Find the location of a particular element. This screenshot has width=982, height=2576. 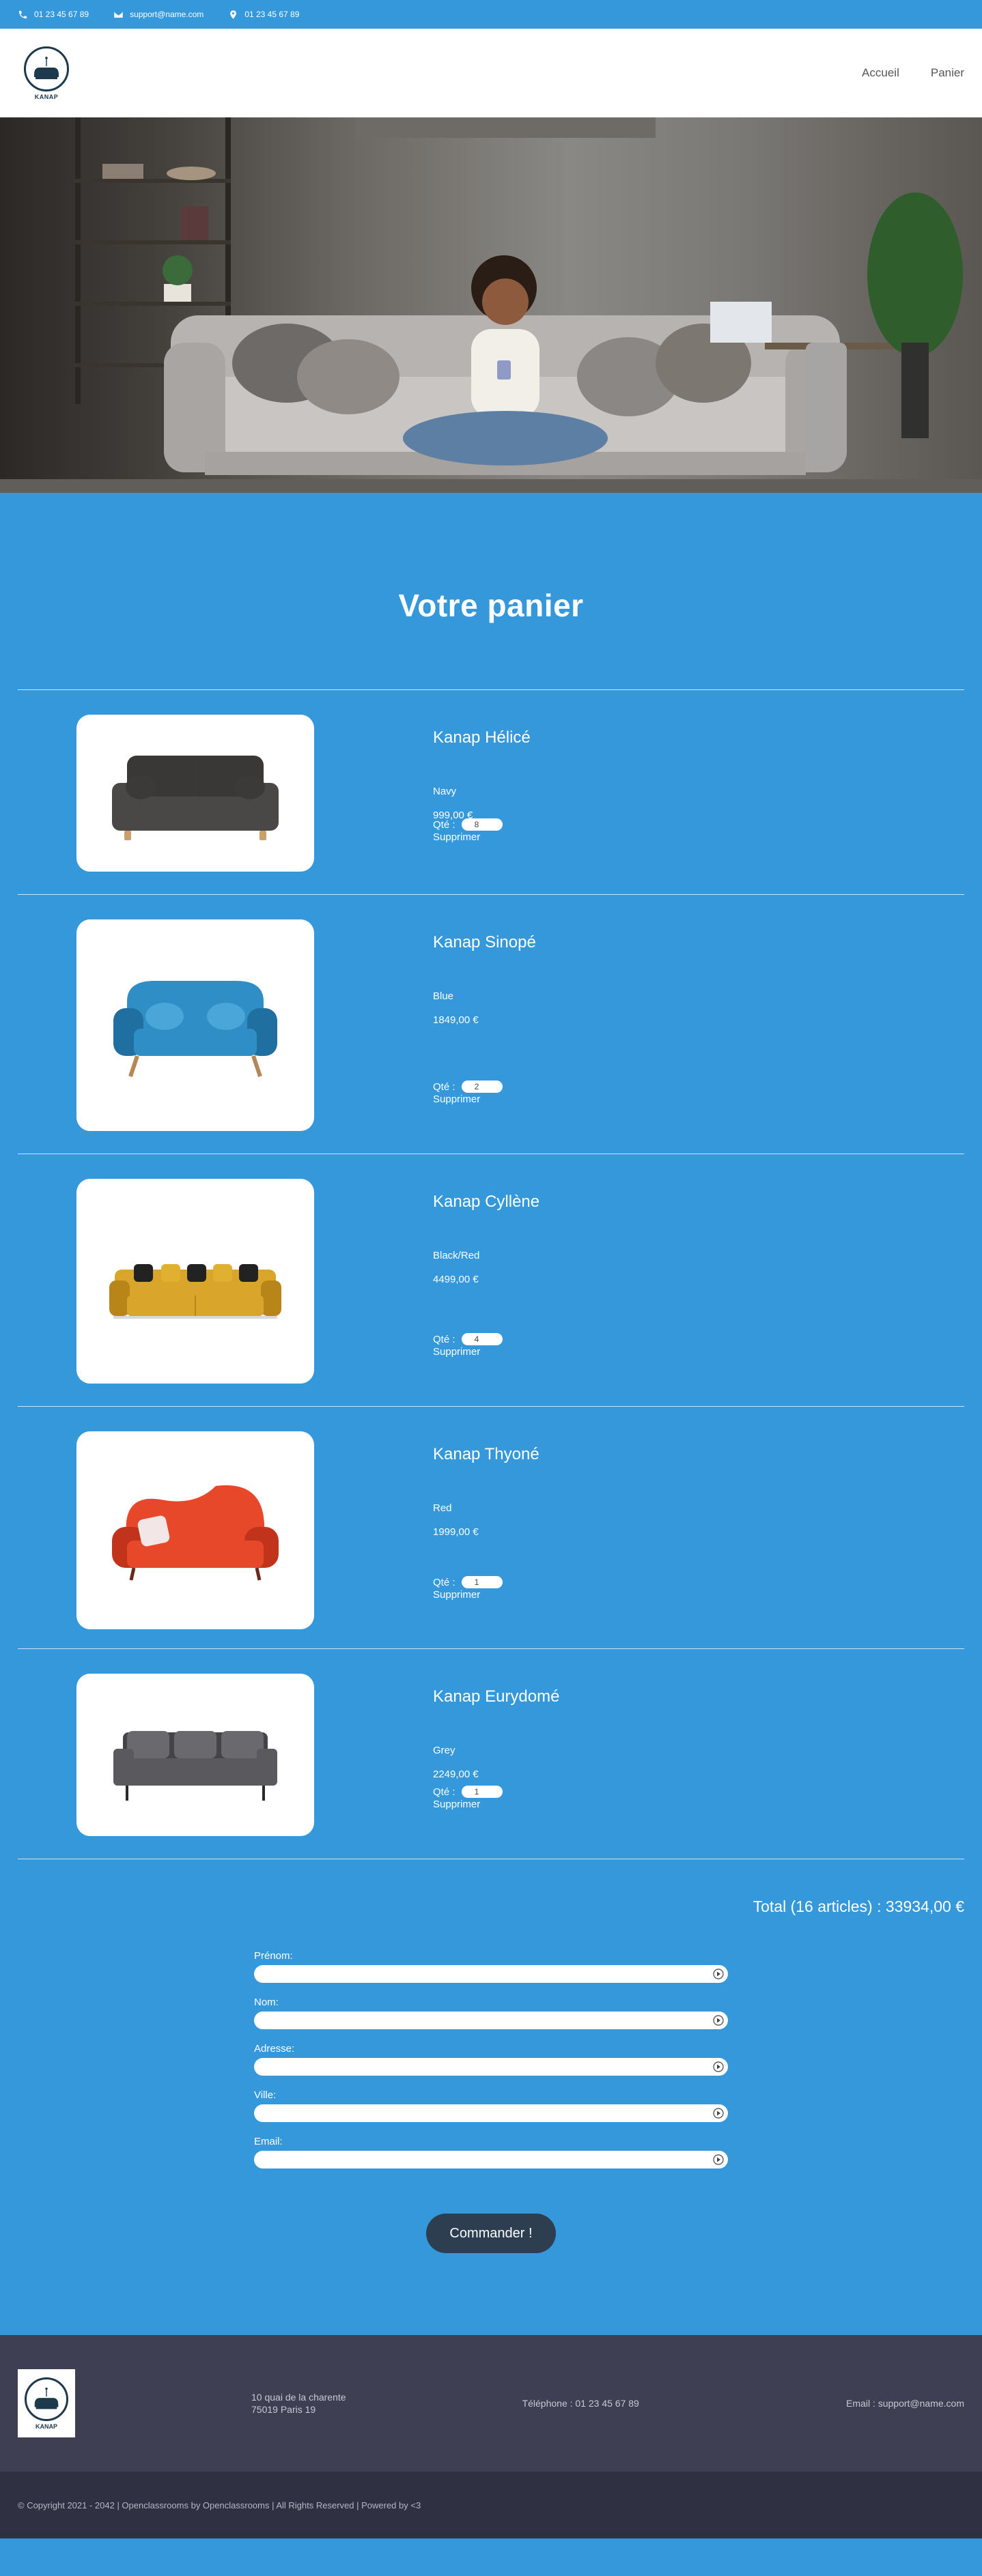

city-label: Ville: is located at coordinates (265, 2095).